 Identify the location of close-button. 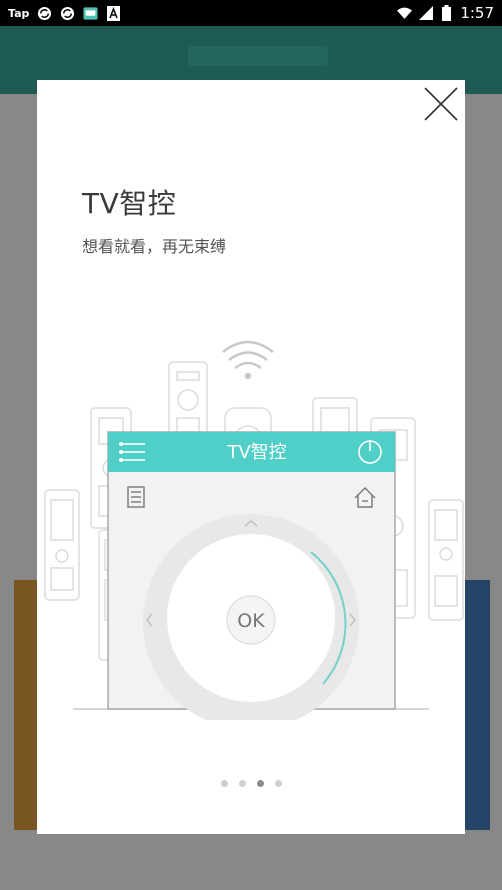
(441, 104).